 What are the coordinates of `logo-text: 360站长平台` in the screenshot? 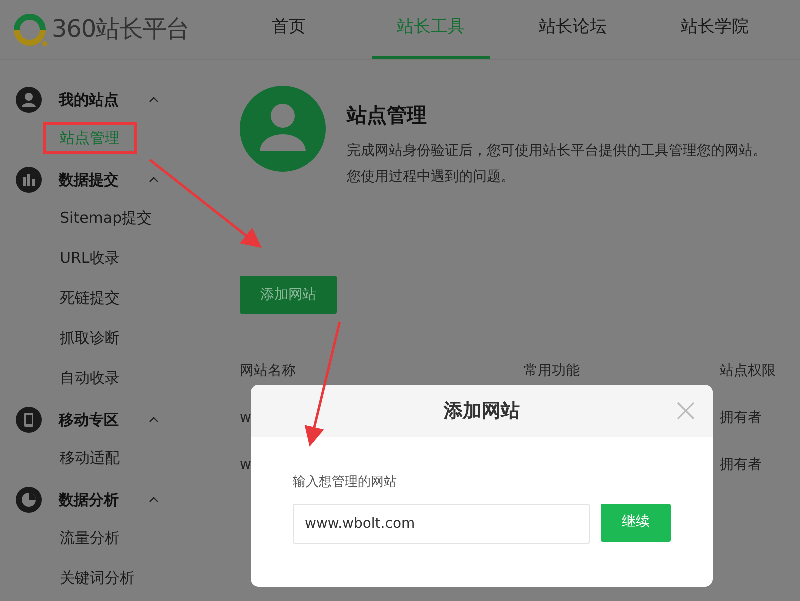 It's located at (121, 29).